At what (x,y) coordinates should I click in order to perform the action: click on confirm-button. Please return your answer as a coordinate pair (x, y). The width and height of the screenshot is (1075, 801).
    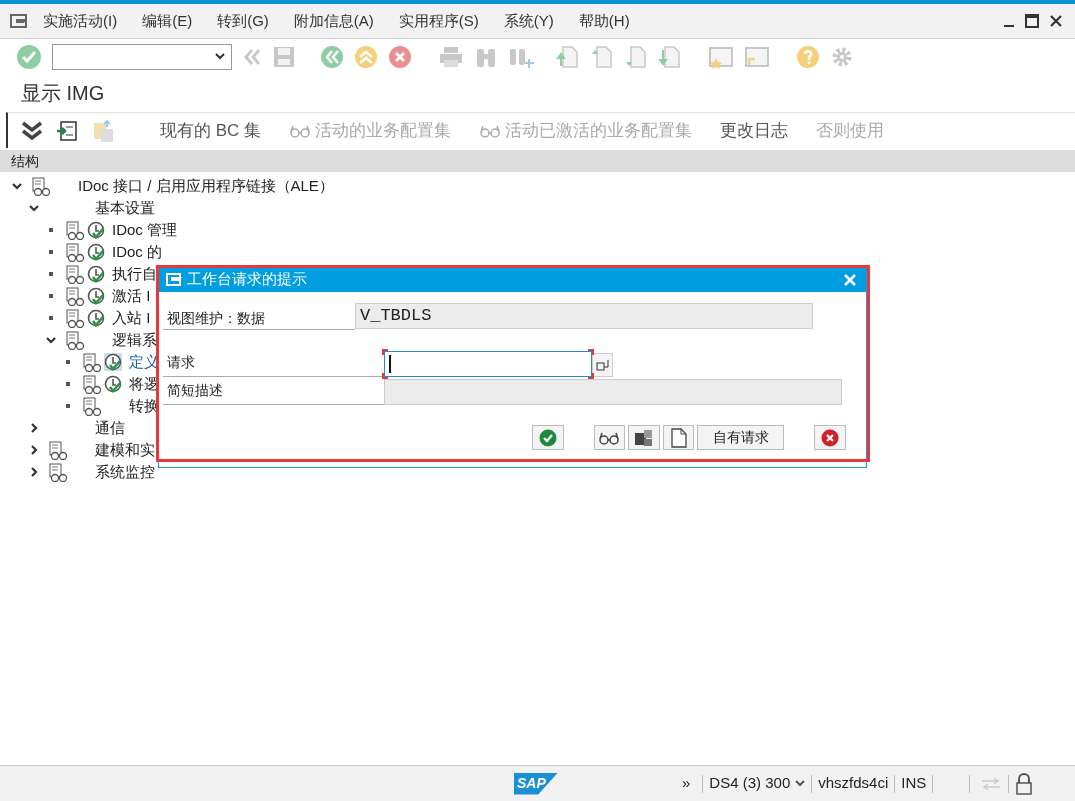
    Looking at the image, I should click on (548, 437).